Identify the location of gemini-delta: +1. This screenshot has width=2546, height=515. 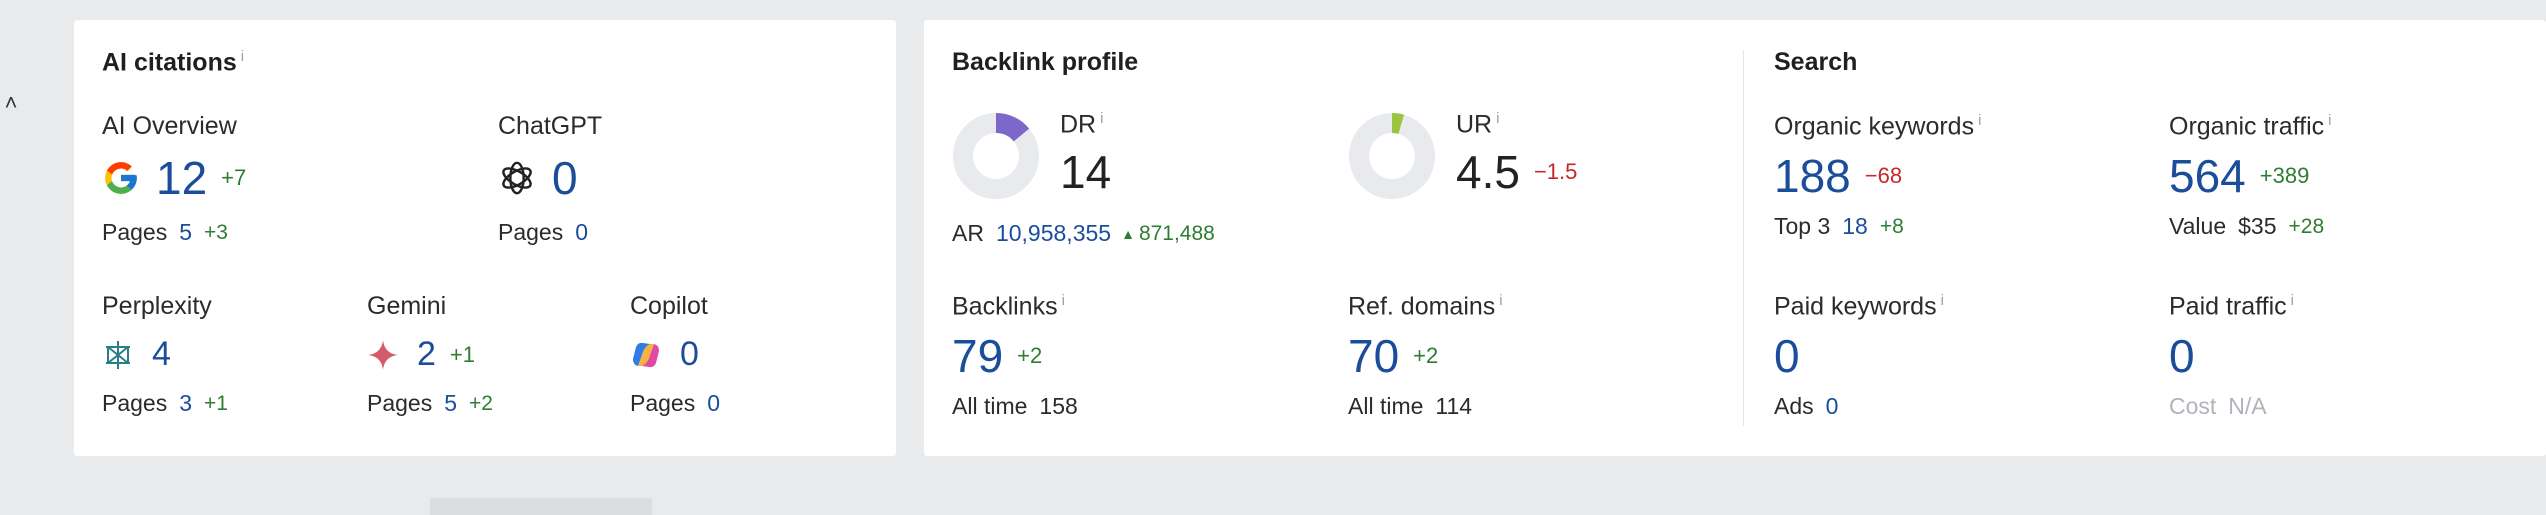
(462, 354).